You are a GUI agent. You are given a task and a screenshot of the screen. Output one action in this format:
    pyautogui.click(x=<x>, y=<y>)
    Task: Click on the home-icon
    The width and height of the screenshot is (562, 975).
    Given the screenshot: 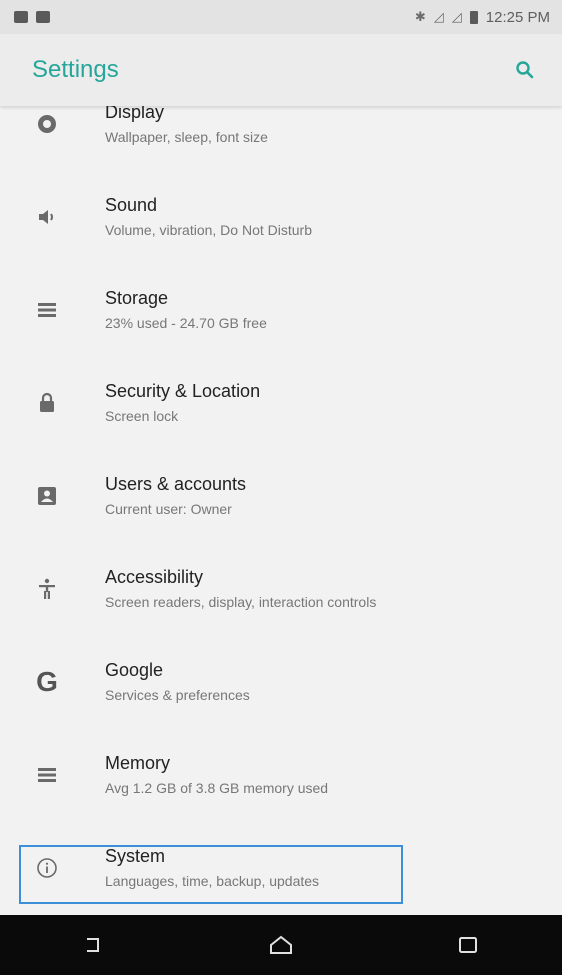 What is the action you would take?
    pyautogui.click(x=280, y=944)
    